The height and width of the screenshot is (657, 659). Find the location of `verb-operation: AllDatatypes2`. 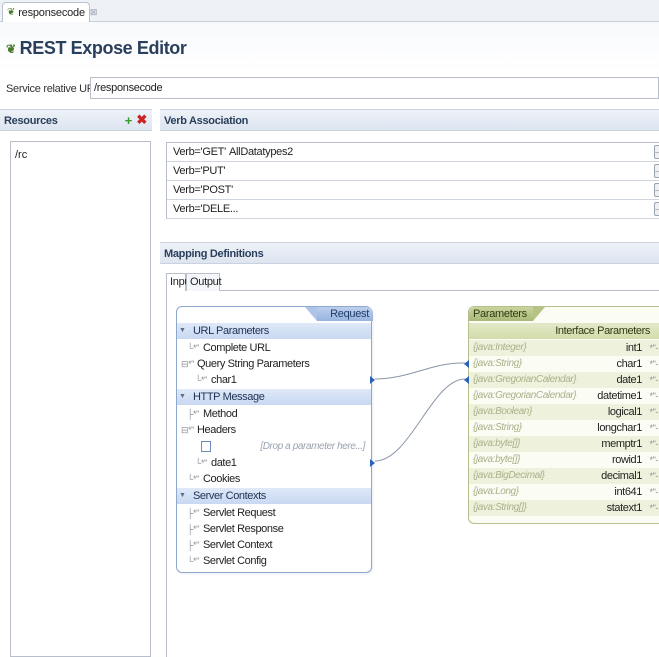

verb-operation: AllDatatypes2 is located at coordinates (261, 152).